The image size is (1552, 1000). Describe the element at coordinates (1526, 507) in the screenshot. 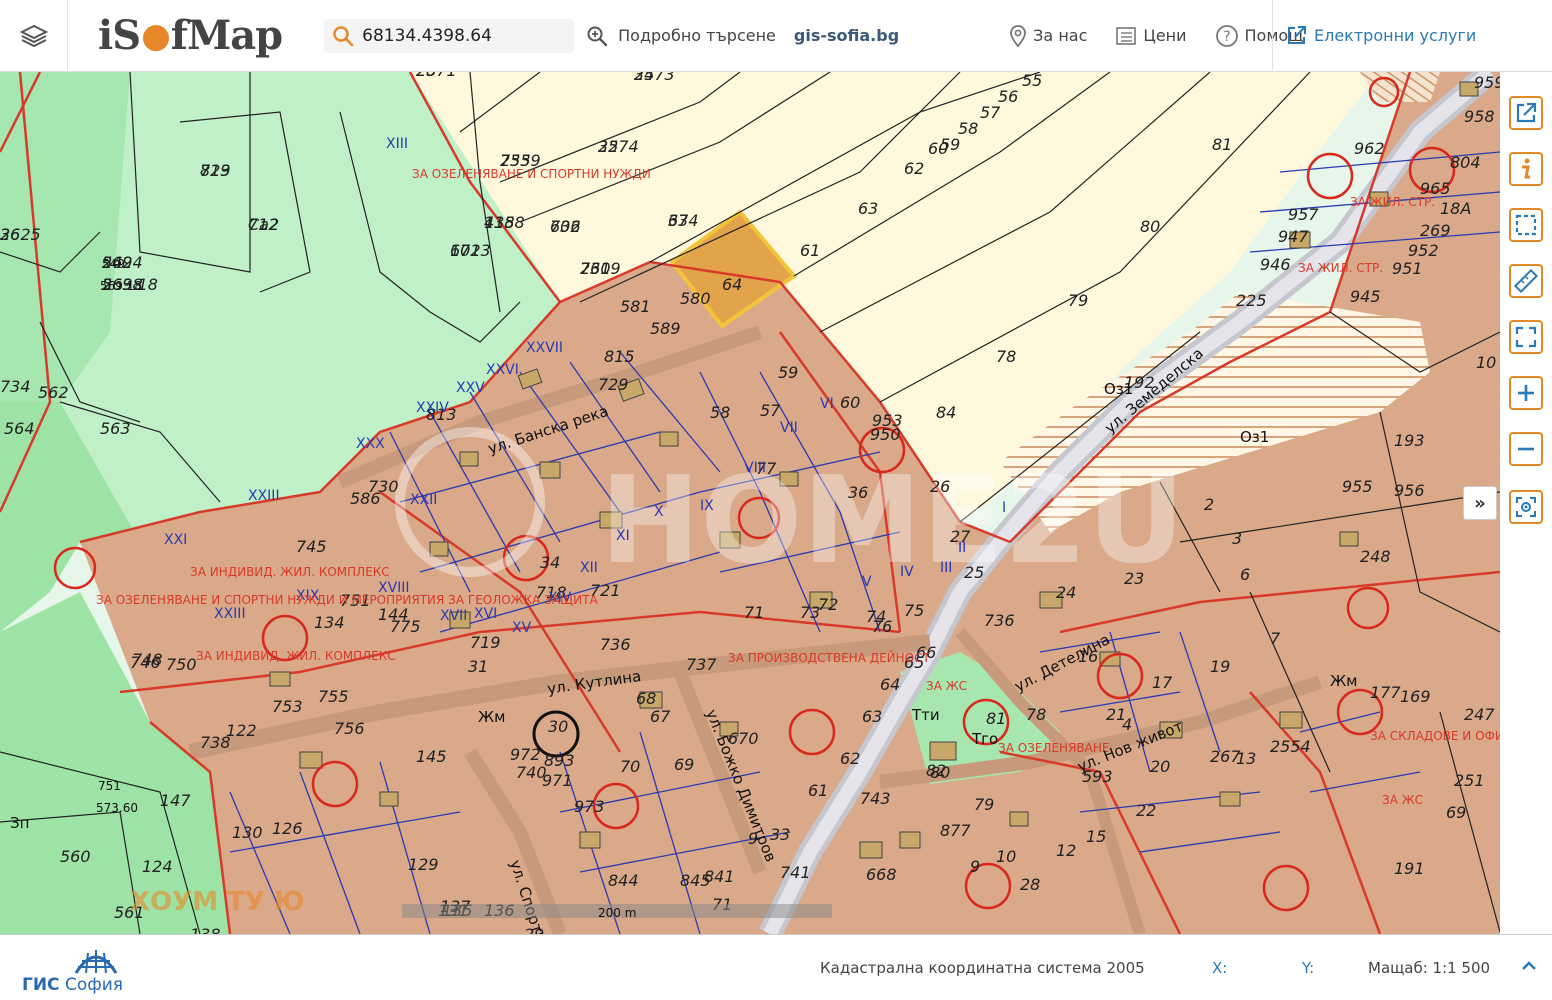

I see `locate-button` at that location.